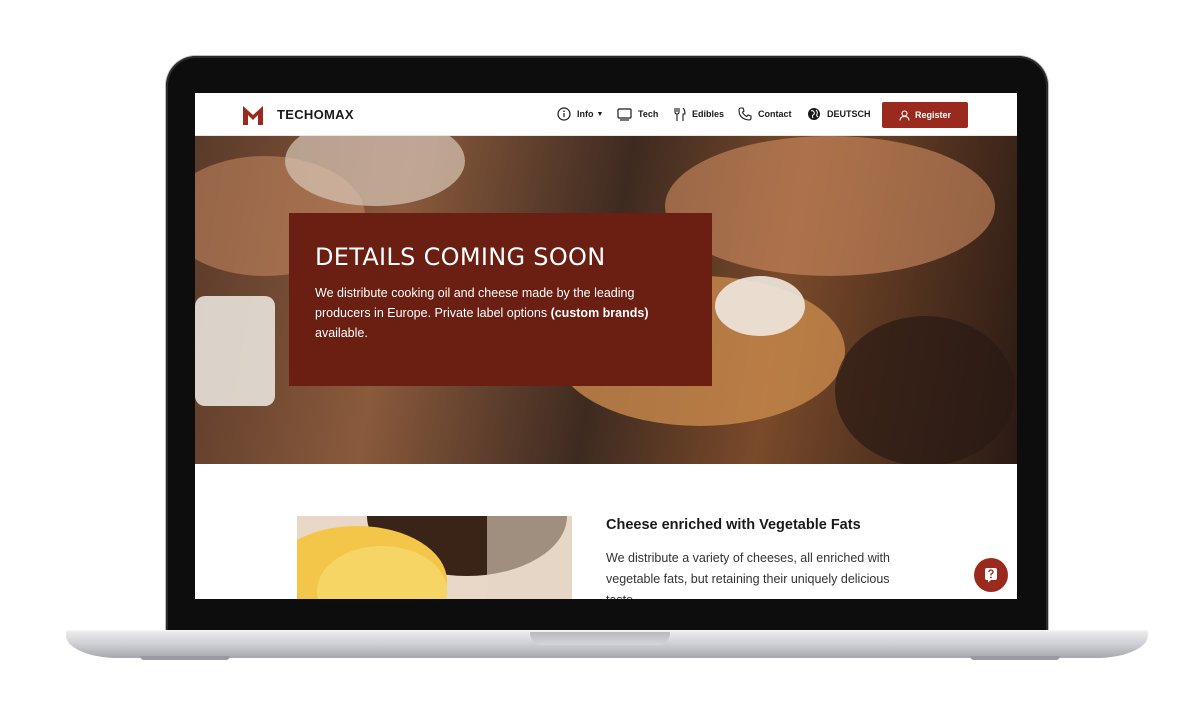  I want to click on nav-item-language: DEUTSCH, so click(839, 114).